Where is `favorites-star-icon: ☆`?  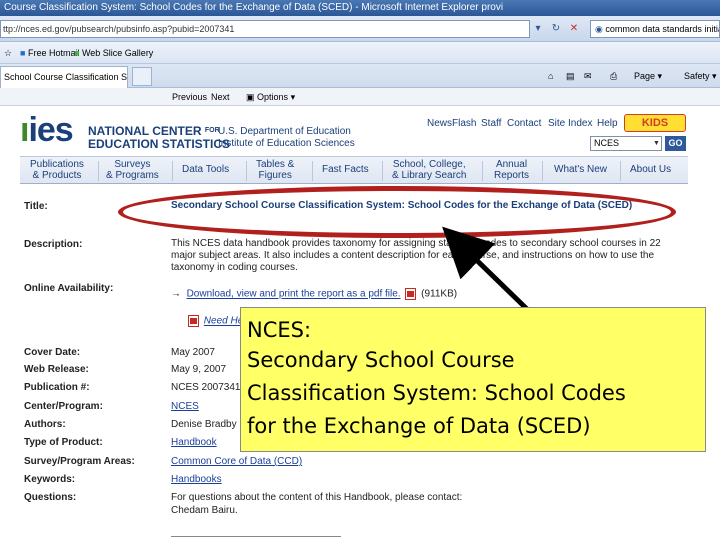
favorites-star-icon: ☆ is located at coordinates (8, 53).